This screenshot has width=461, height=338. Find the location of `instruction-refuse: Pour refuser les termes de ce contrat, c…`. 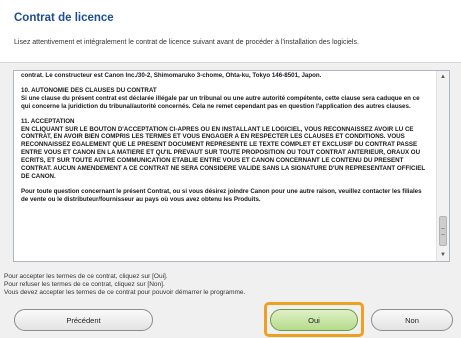

instruction-refuse: Pour refuser les termes de ce contrat, c… is located at coordinates (84, 284).